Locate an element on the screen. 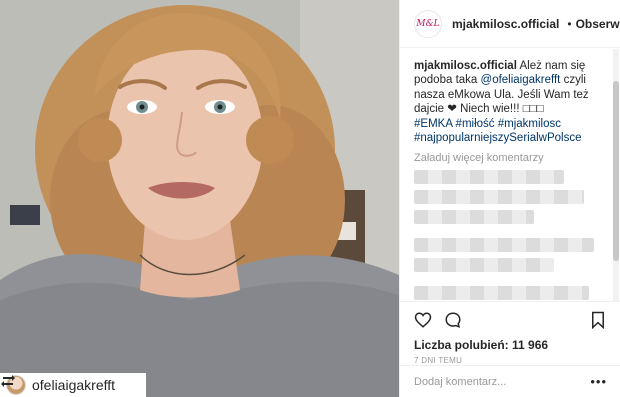 The image size is (620, 397). heart-icon is located at coordinates (423, 320).